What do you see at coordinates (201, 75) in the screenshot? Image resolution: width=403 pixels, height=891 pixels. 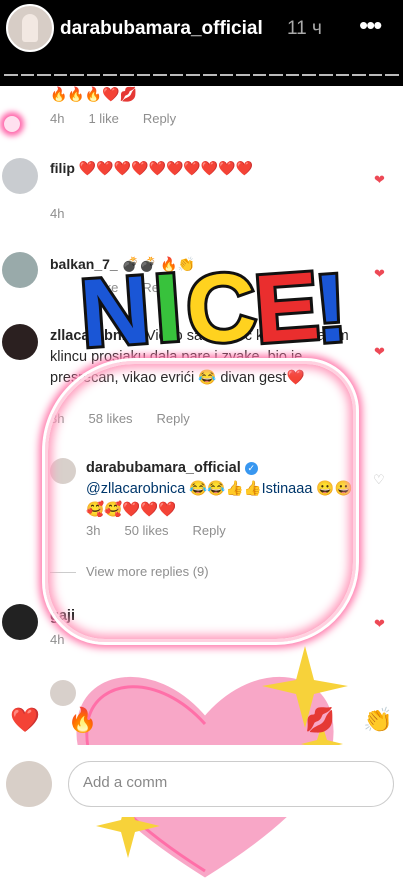 I see `story-progress-bar` at bounding box center [201, 75].